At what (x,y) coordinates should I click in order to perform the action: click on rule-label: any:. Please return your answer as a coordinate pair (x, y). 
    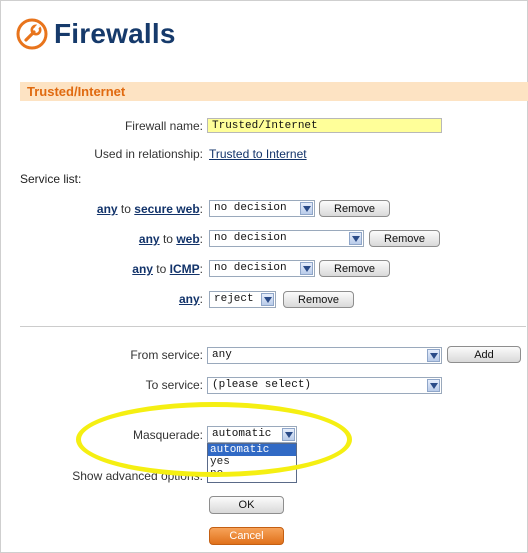
    Looking at the image, I should click on (190, 299).